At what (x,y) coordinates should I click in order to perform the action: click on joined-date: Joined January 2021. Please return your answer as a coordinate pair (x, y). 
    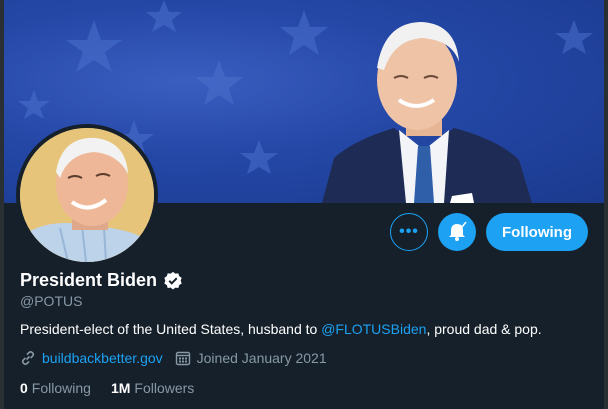
    Looking at the image, I should click on (261, 358).